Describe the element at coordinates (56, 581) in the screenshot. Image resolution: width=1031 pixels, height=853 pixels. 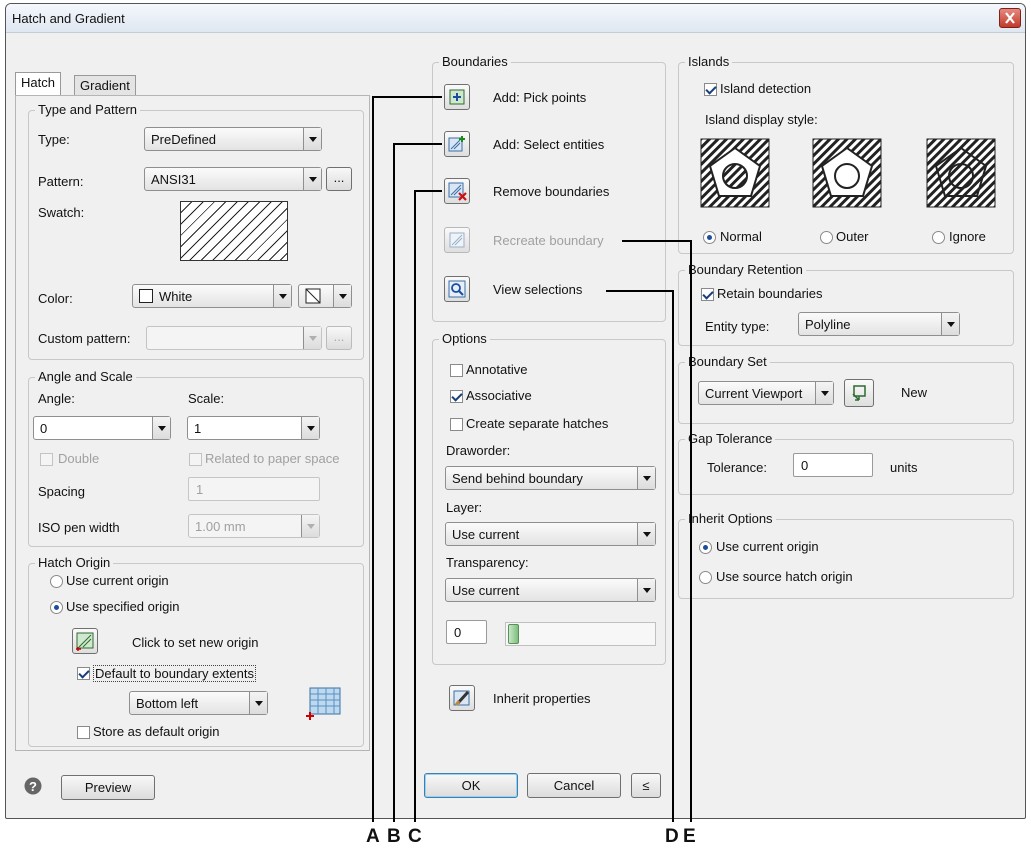
I see `use-current-origin-radio` at that location.